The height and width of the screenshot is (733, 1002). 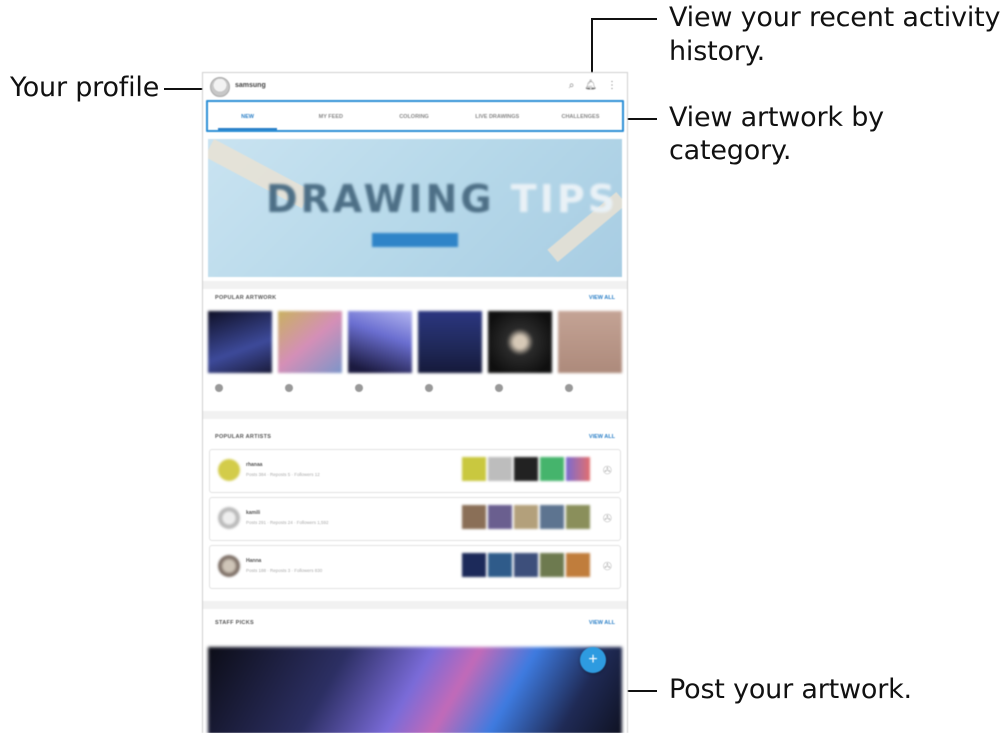 I want to click on artist-name: kamili, so click(x=253, y=513).